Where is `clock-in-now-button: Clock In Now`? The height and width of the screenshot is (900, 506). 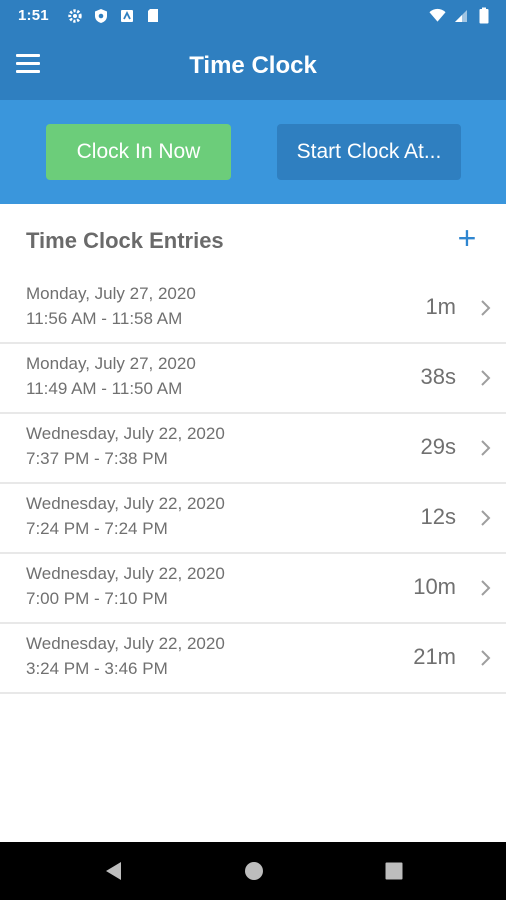 clock-in-now-button: Clock In Now is located at coordinates (138, 152).